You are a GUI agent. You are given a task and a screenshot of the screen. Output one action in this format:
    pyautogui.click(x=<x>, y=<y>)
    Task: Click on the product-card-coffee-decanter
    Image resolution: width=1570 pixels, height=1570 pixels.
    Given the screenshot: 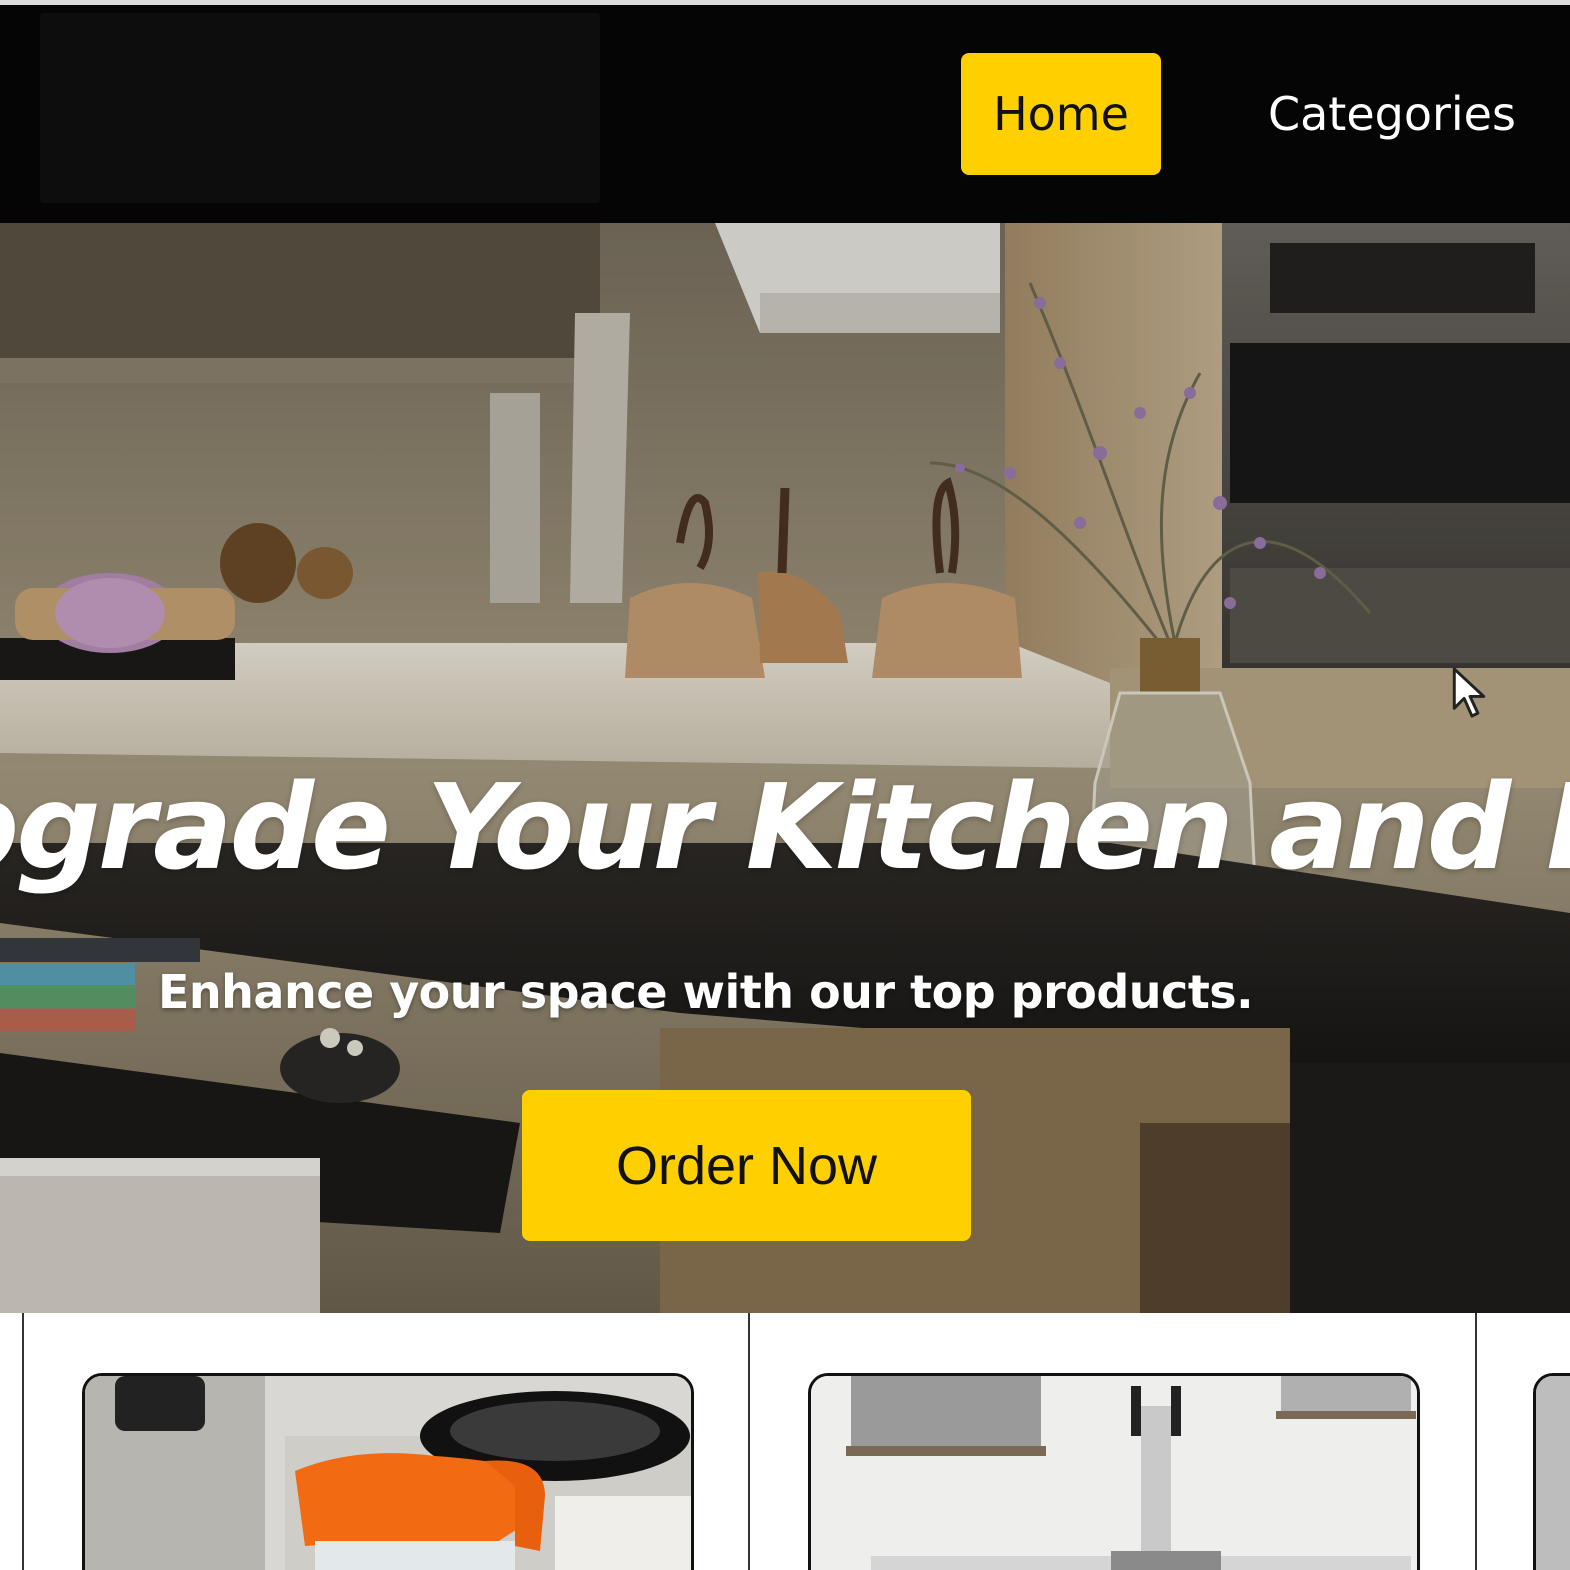 What is the action you would take?
    pyautogui.click(x=388, y=1471)
    